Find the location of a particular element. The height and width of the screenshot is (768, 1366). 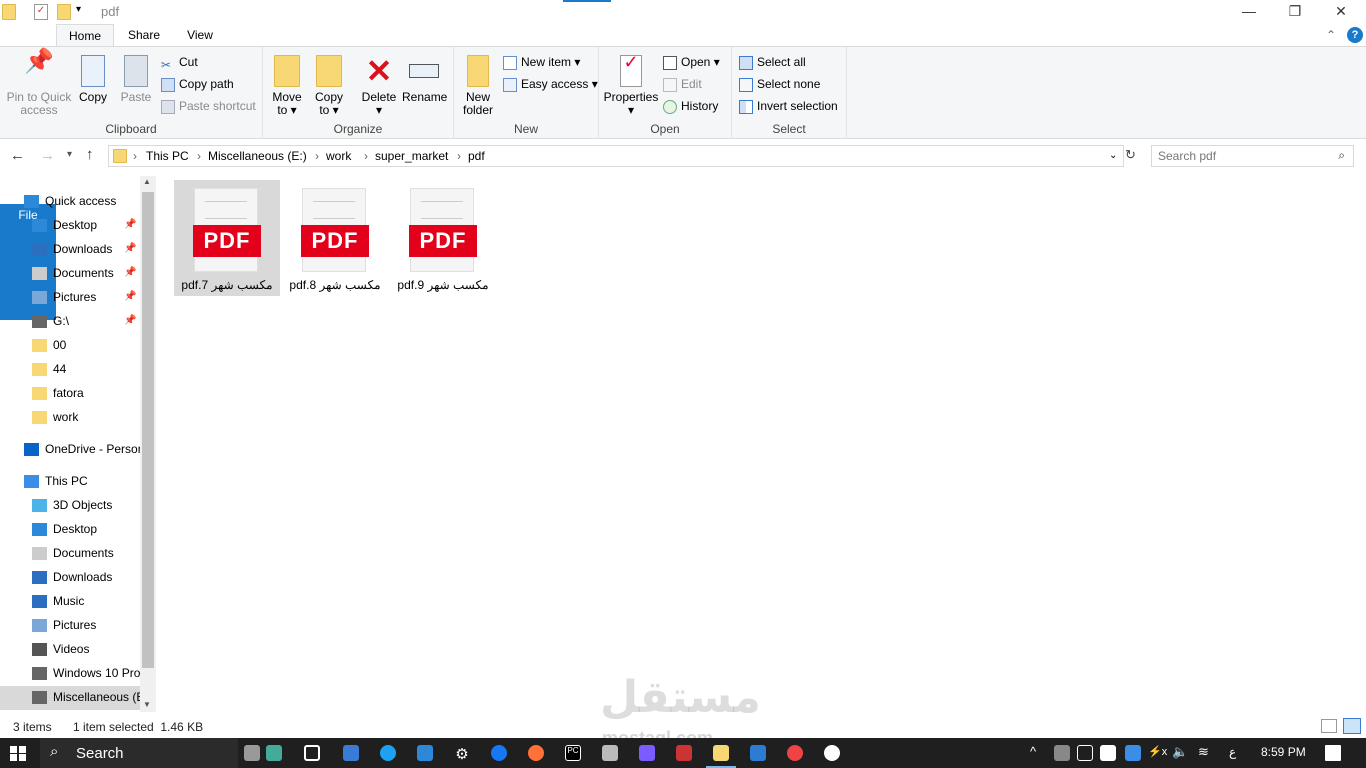

refresh-button: ↻ is located at coordinates (1130, 155).